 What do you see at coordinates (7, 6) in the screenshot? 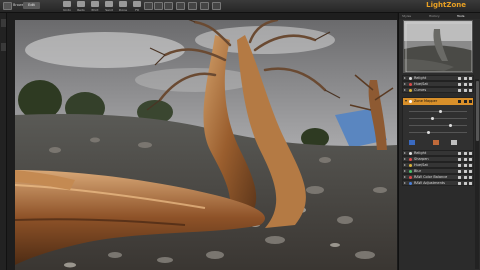
I see `browse-mode-icon` at bounding box center [7, 6].